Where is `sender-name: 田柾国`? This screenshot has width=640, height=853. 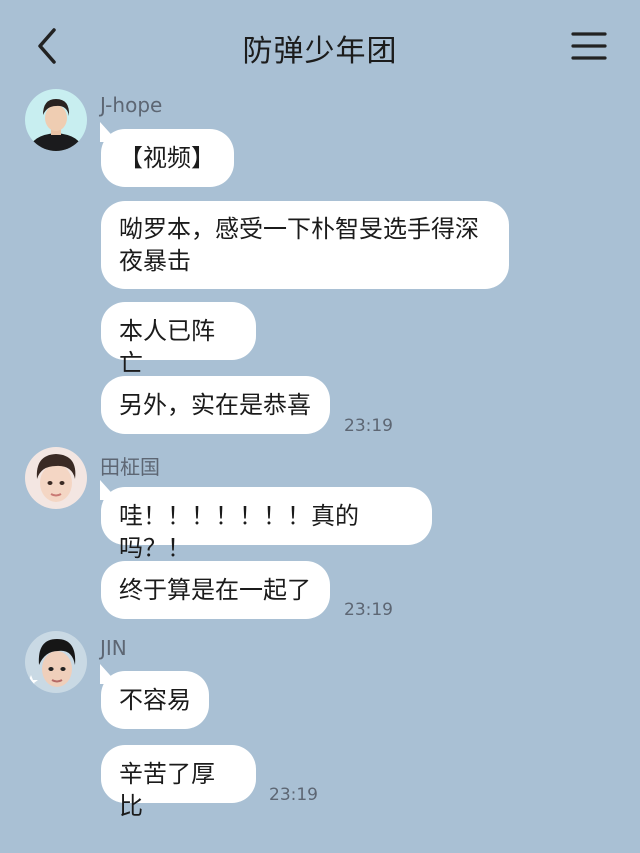
sender-name: 田柾国 is located at coordinates (130, 467).